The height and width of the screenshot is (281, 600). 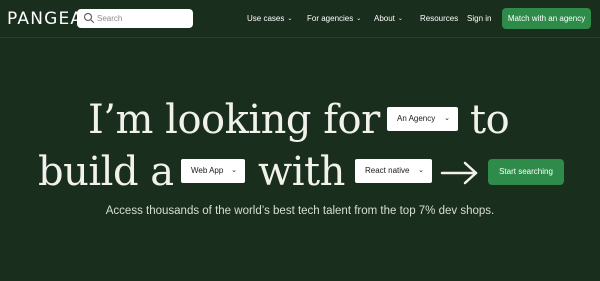 What do you see at coordinates (387, 170) in the screenshot?
I see `tech-select-value: React native` at bounding box center [387, 170].